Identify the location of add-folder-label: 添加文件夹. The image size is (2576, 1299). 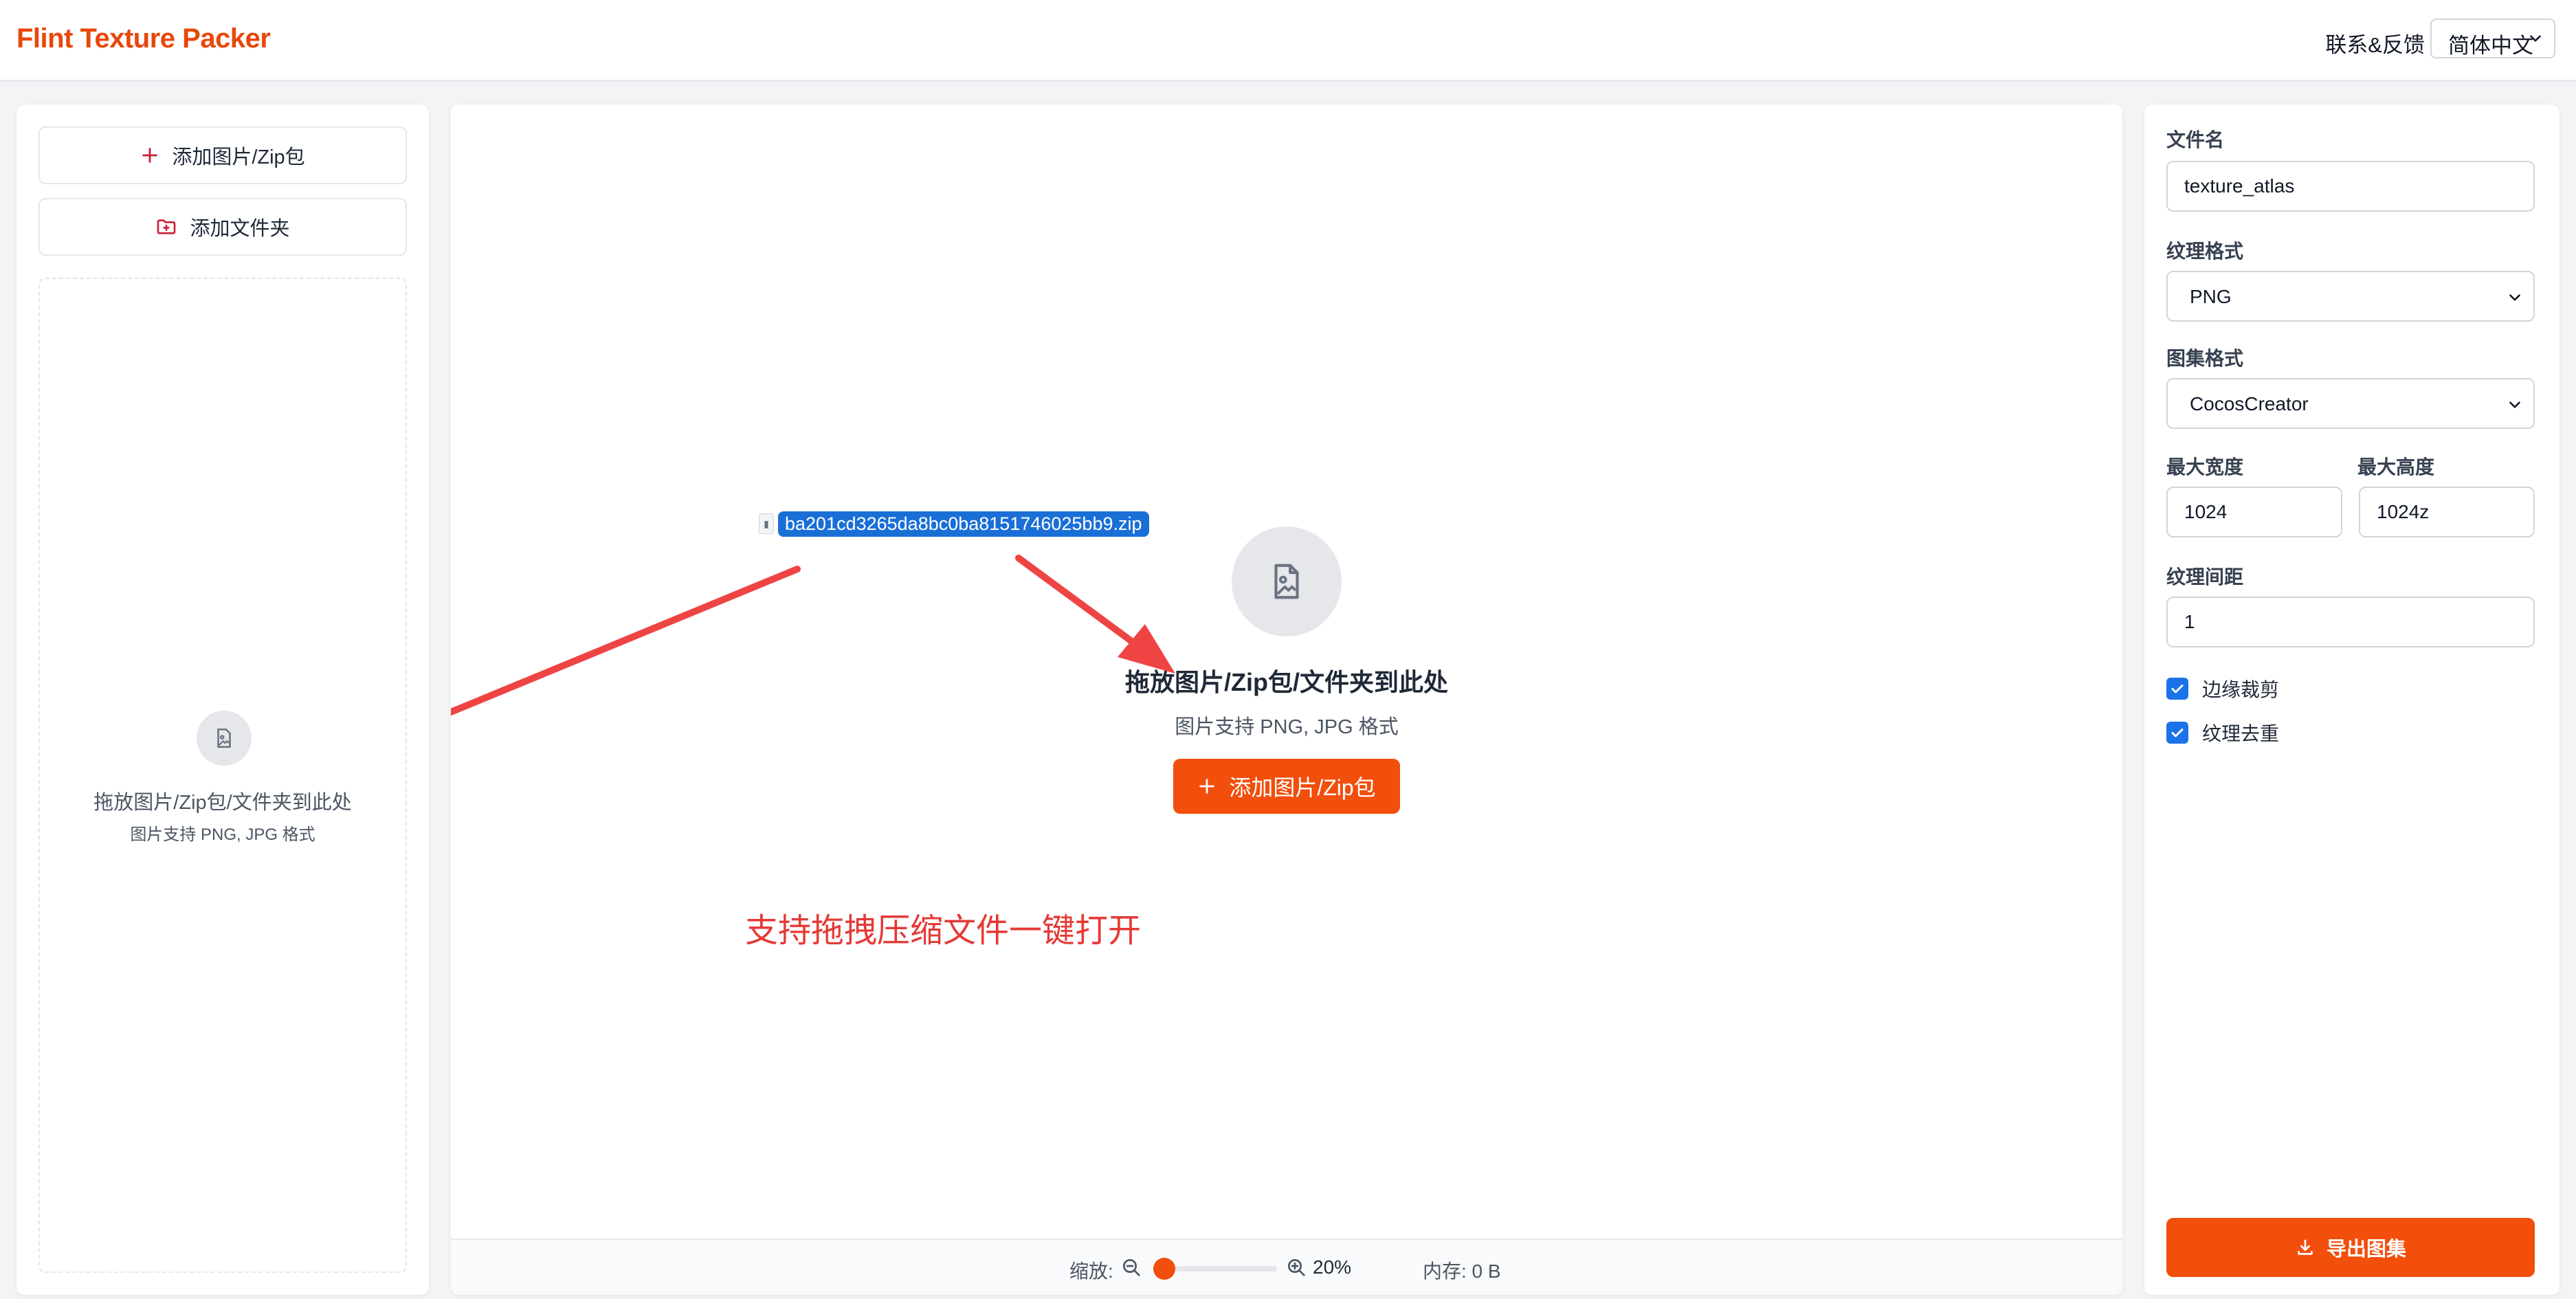
(240, 229).